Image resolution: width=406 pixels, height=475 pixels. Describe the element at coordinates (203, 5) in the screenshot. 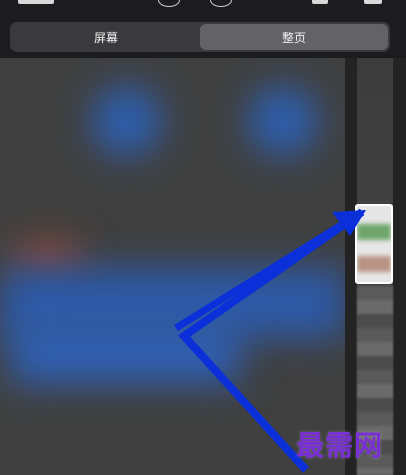

I see `status-bar-fragment` at that location.